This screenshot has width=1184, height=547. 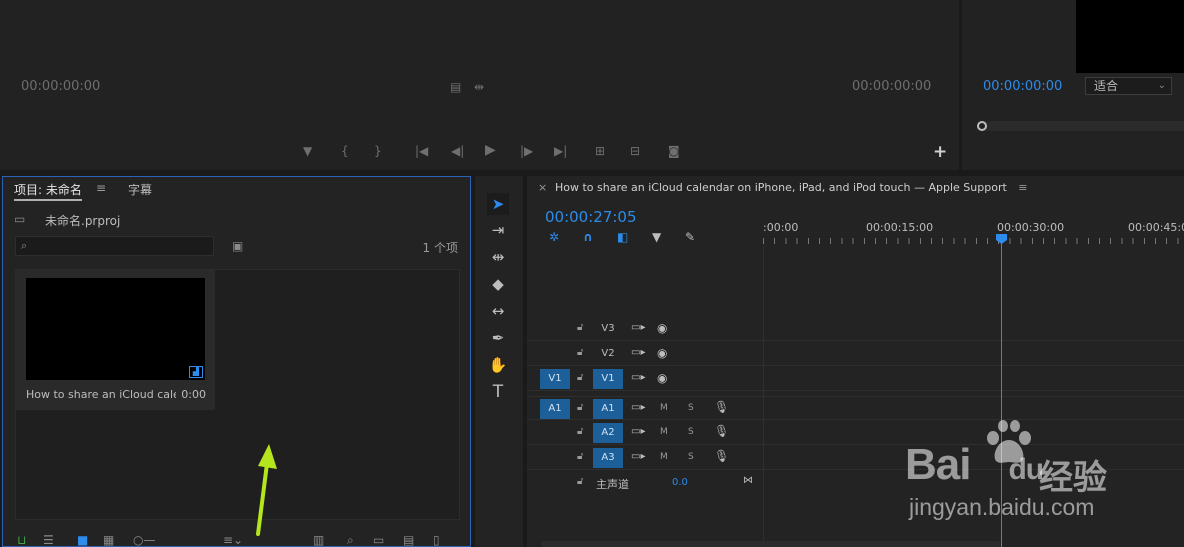 What do you see at coordinates (1080, 126) in the screenshot?
I see `program-scrub-bar` at bounding box center [1080, 126].